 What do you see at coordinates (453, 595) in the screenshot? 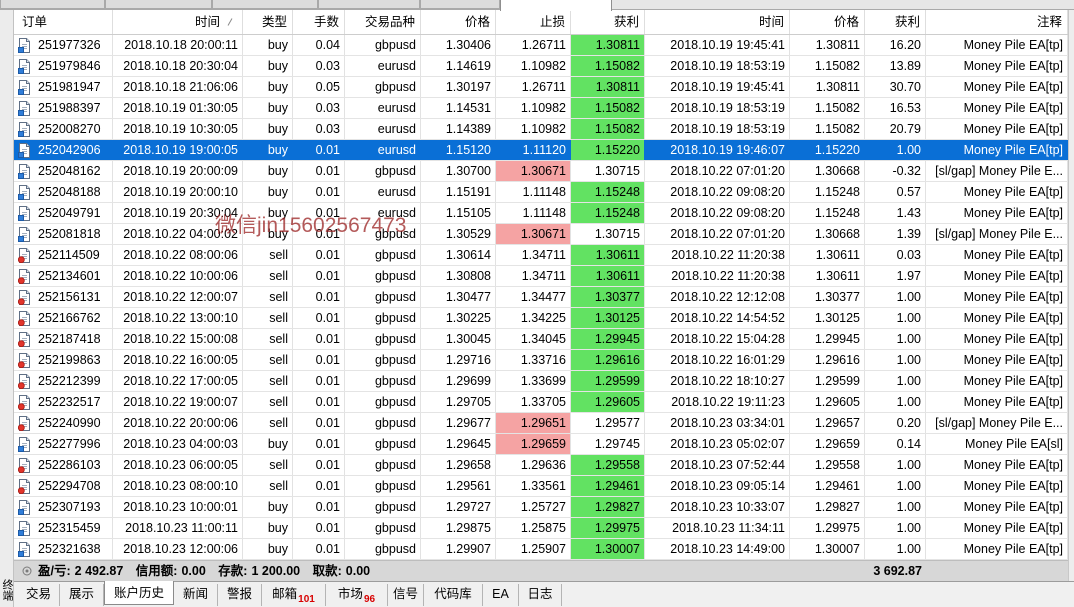
I see `tab-code-base: 代码库` at bounding box center [453, 595].